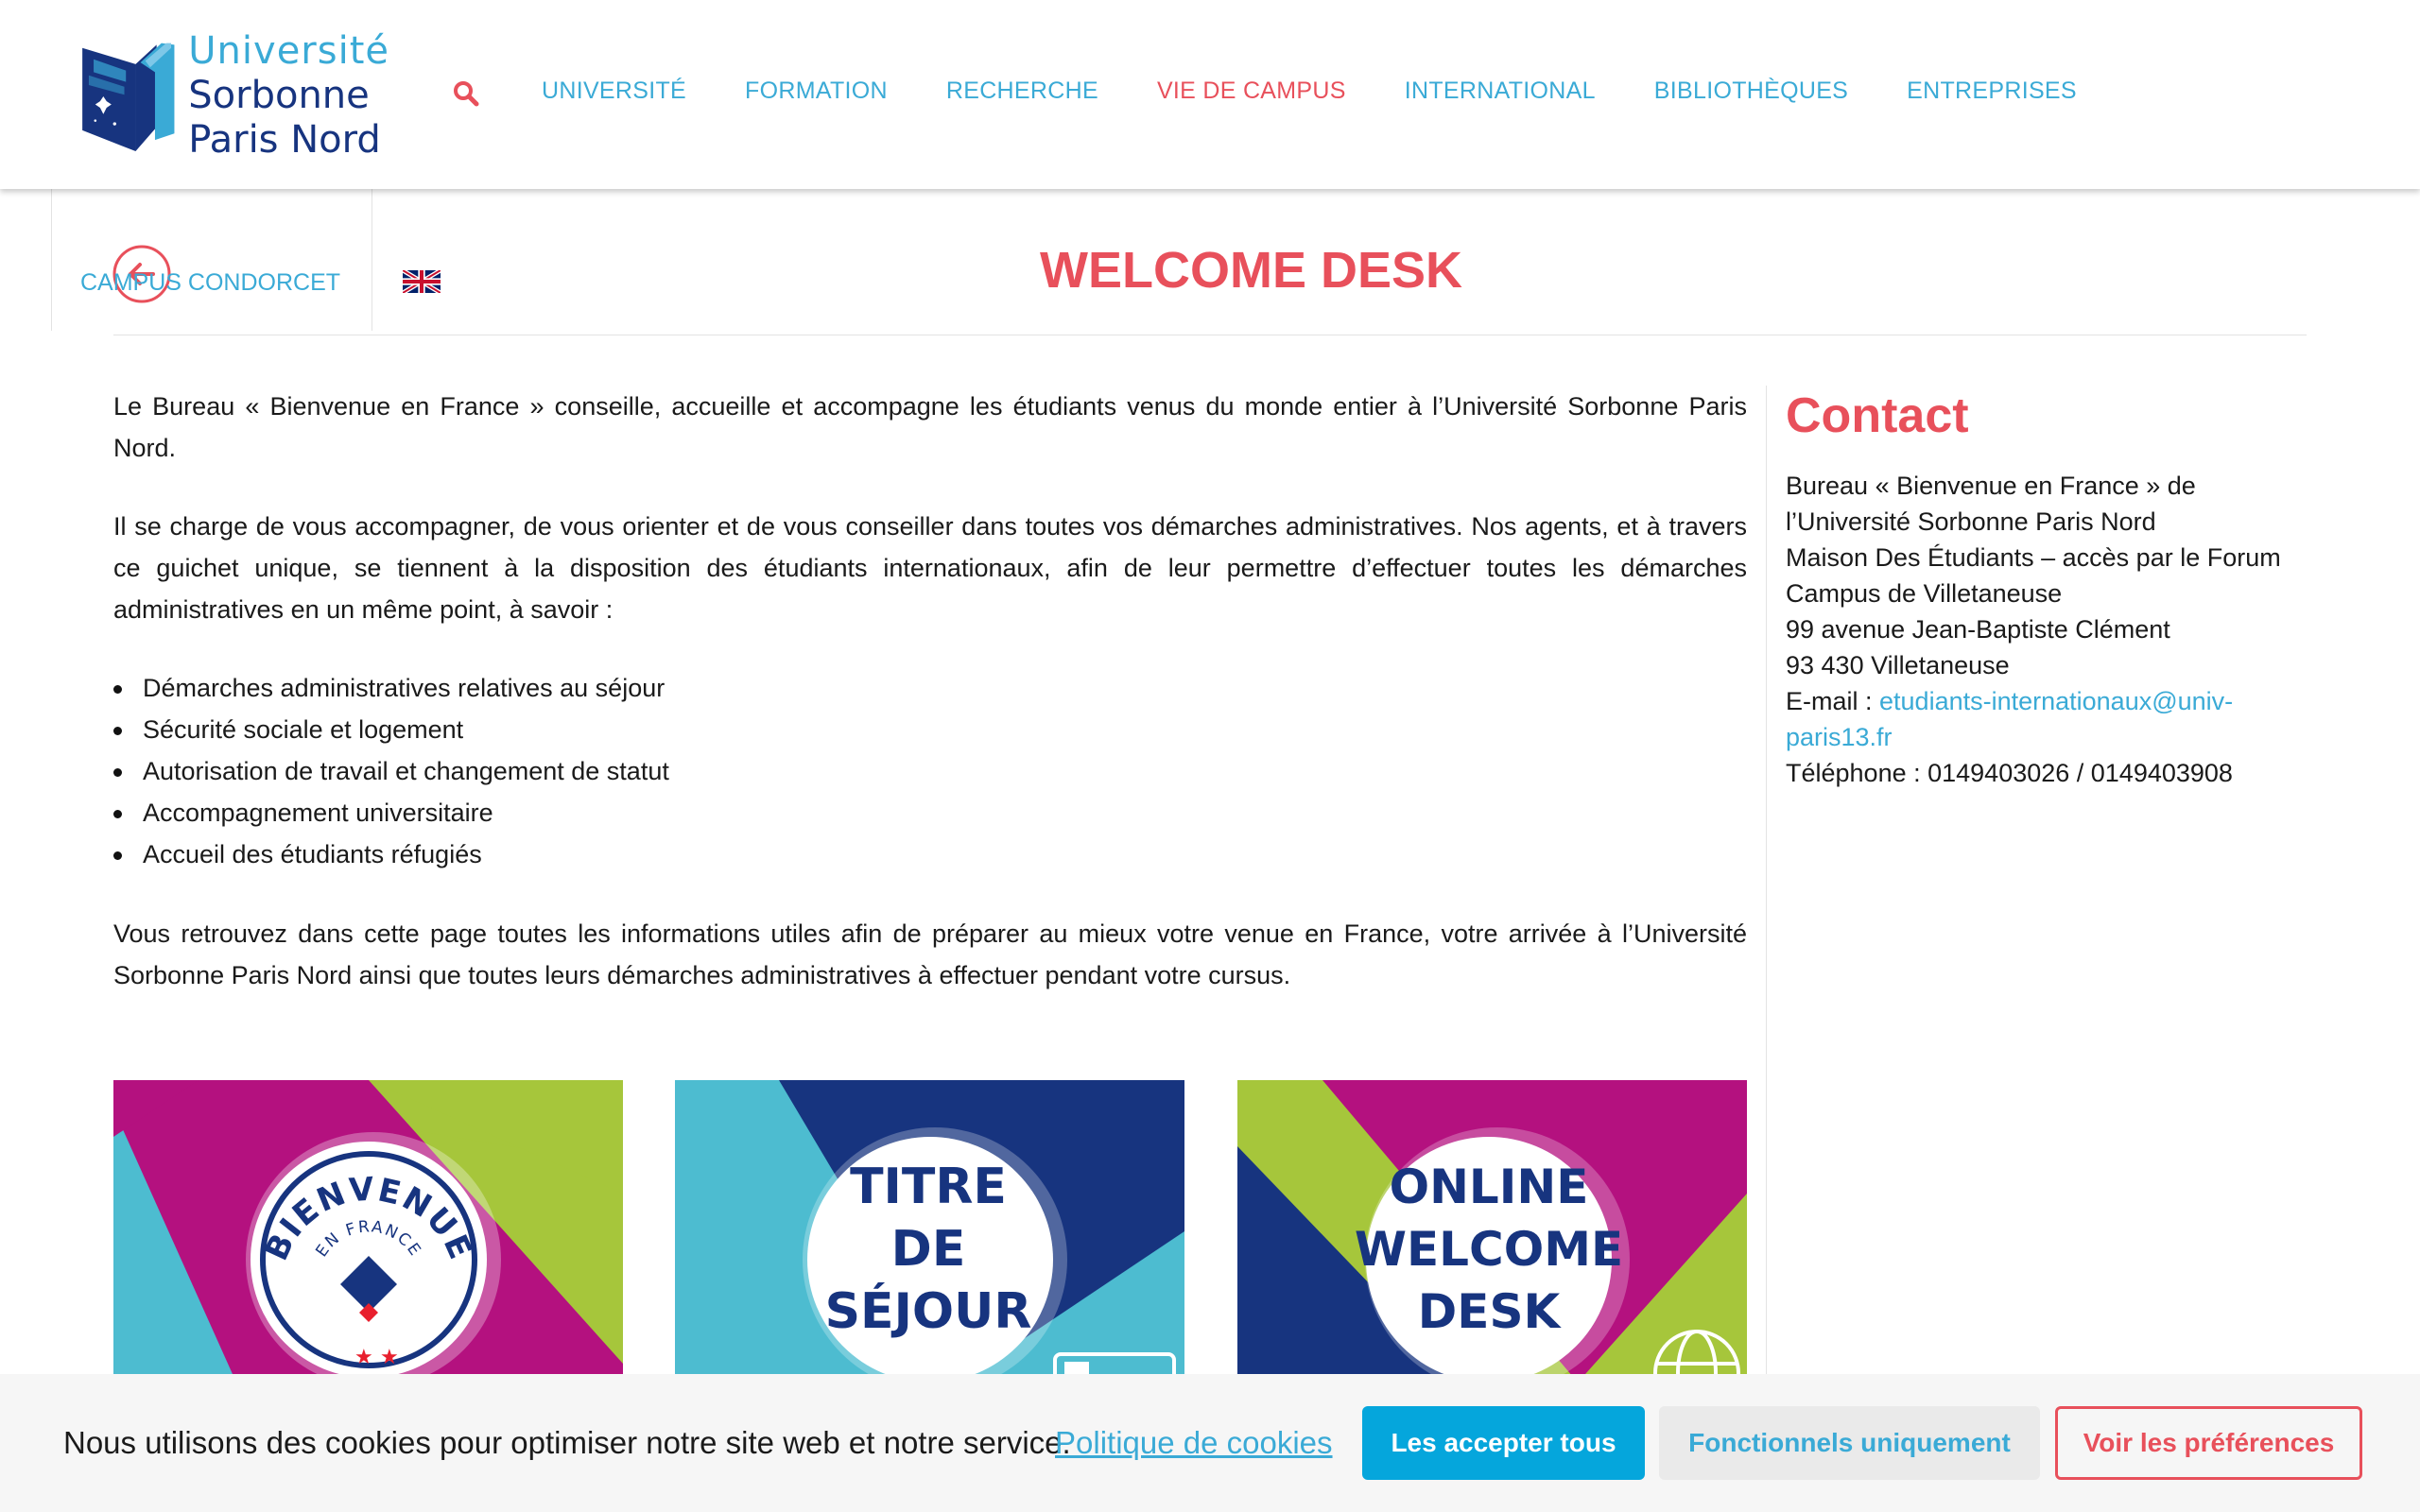 Image resolution: width=2420 pixels, height=1512 pixels. What do you see at coordinates (1766, 886) in the screenshot?
I see `column-divider` at bounding box center [1766, 886].